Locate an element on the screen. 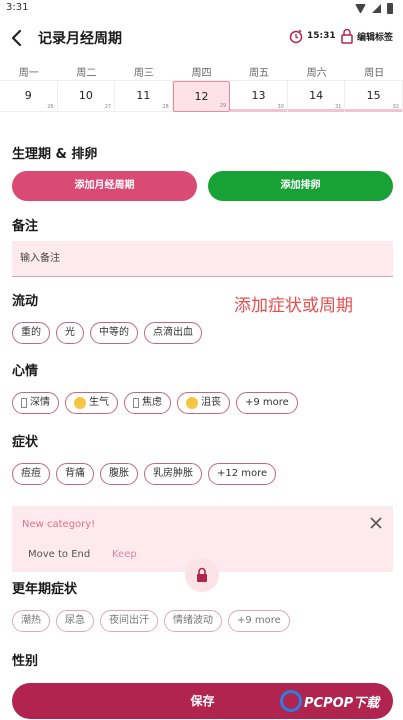  cycle-day: 31 is located at coordinates (338, 107).